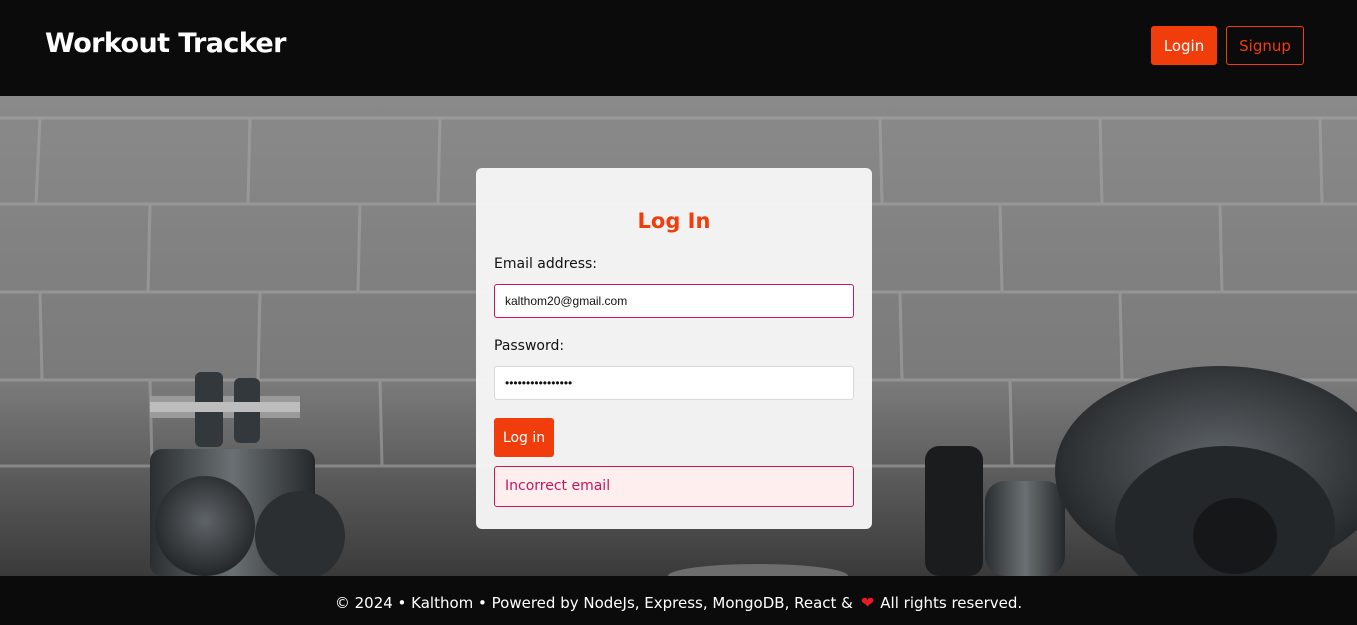  I want to click on email-field, so click(674, 301).